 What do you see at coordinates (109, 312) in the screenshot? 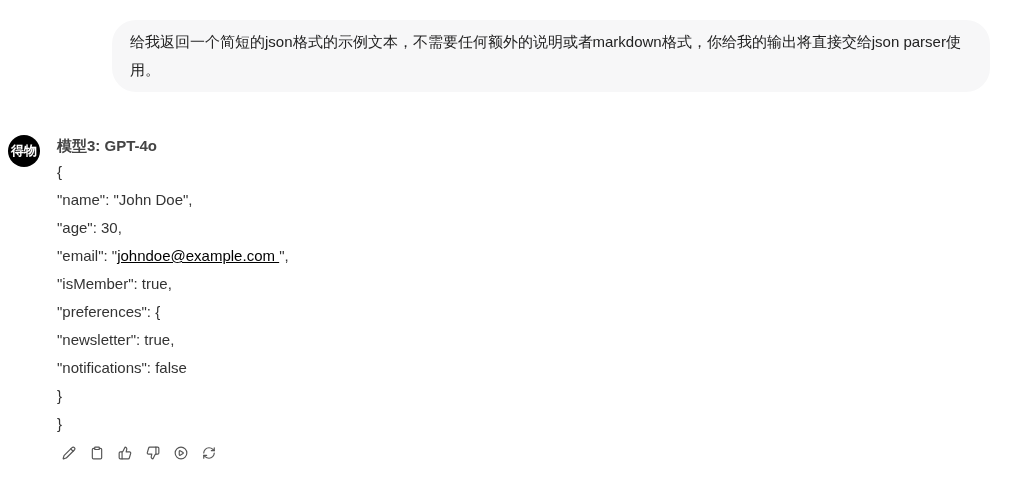
I see `code-line: "preferences": {` at bounding box center [109, 312].